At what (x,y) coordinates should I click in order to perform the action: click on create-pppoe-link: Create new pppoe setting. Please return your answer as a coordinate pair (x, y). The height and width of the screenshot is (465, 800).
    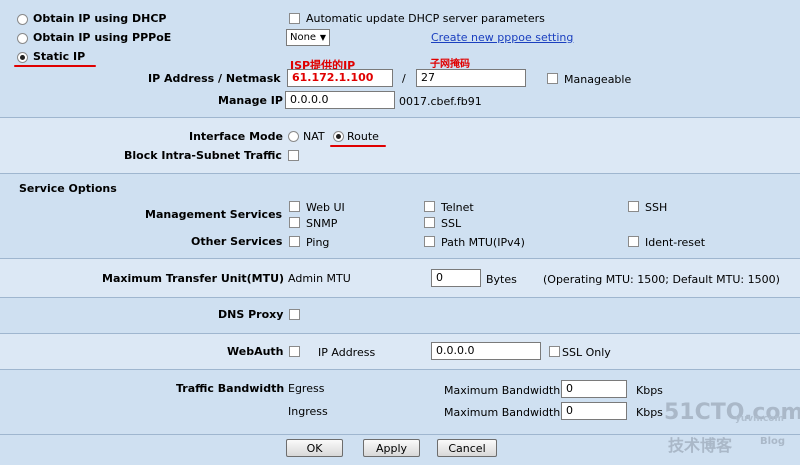
    Looking at the image, I should click on (502, 37).